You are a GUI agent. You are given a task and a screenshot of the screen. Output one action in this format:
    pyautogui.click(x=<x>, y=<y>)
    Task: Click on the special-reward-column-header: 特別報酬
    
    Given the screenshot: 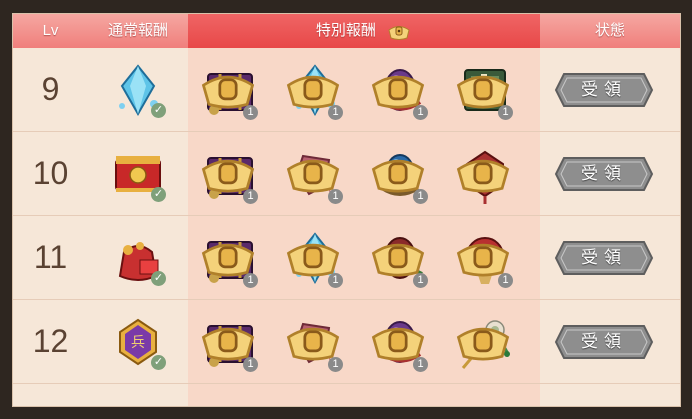 What is the action you would take?
    pyautogui.click(x=364, y=31)
    